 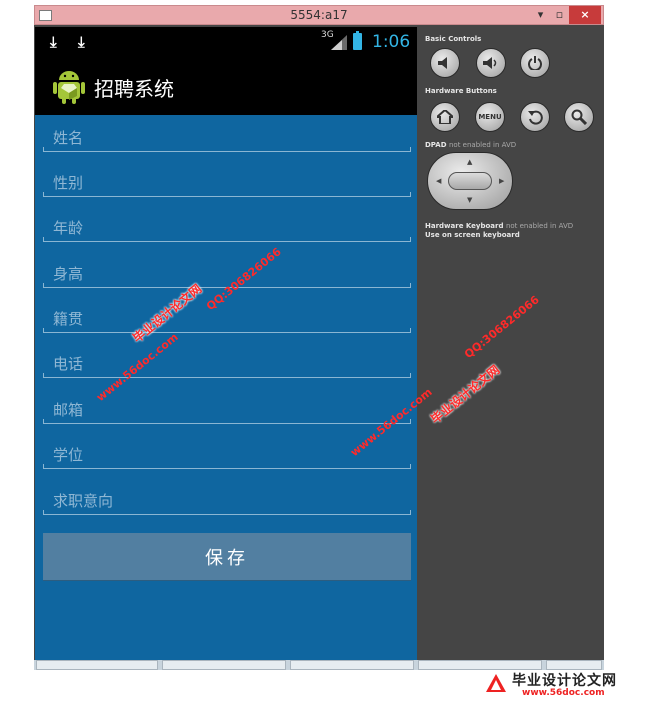 I want to click on gender-field, so click(x=227, y=184).